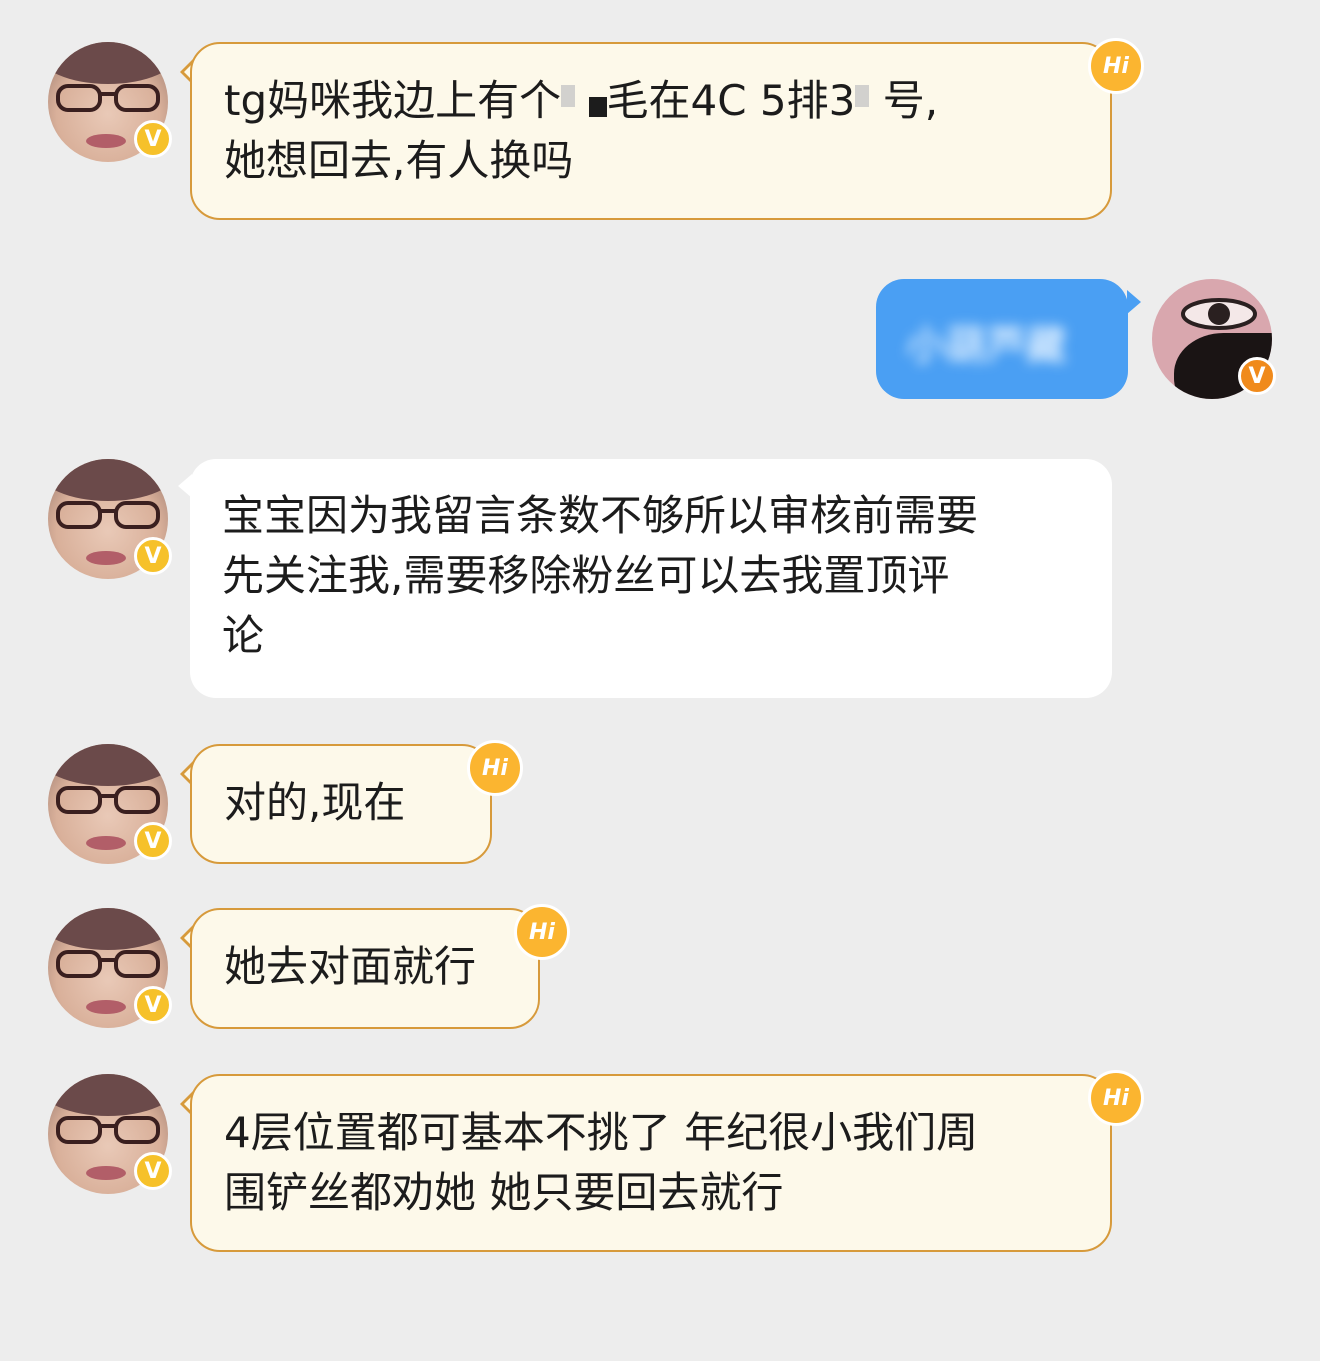  Describe the element at coordinates (1214, 339) in the screenshot. I see `my-avatar: V` at that location.